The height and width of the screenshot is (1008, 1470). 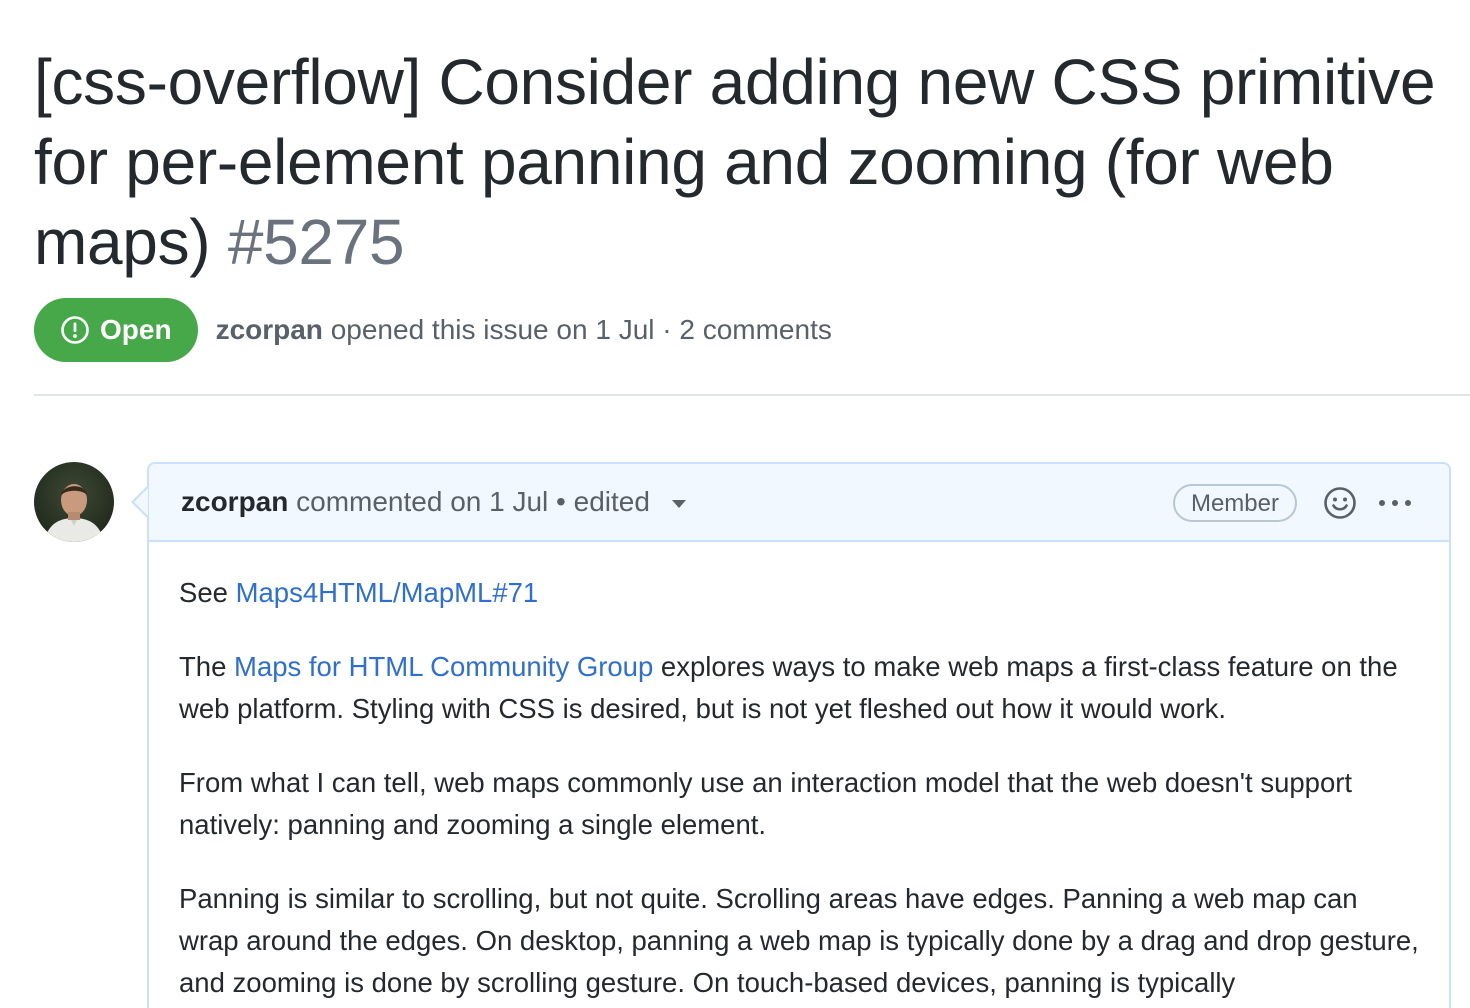 What do you see at coordinates (136, 329) in the screenshot?
I see `issue-state-label: Open` at bounding box center [136, 329].